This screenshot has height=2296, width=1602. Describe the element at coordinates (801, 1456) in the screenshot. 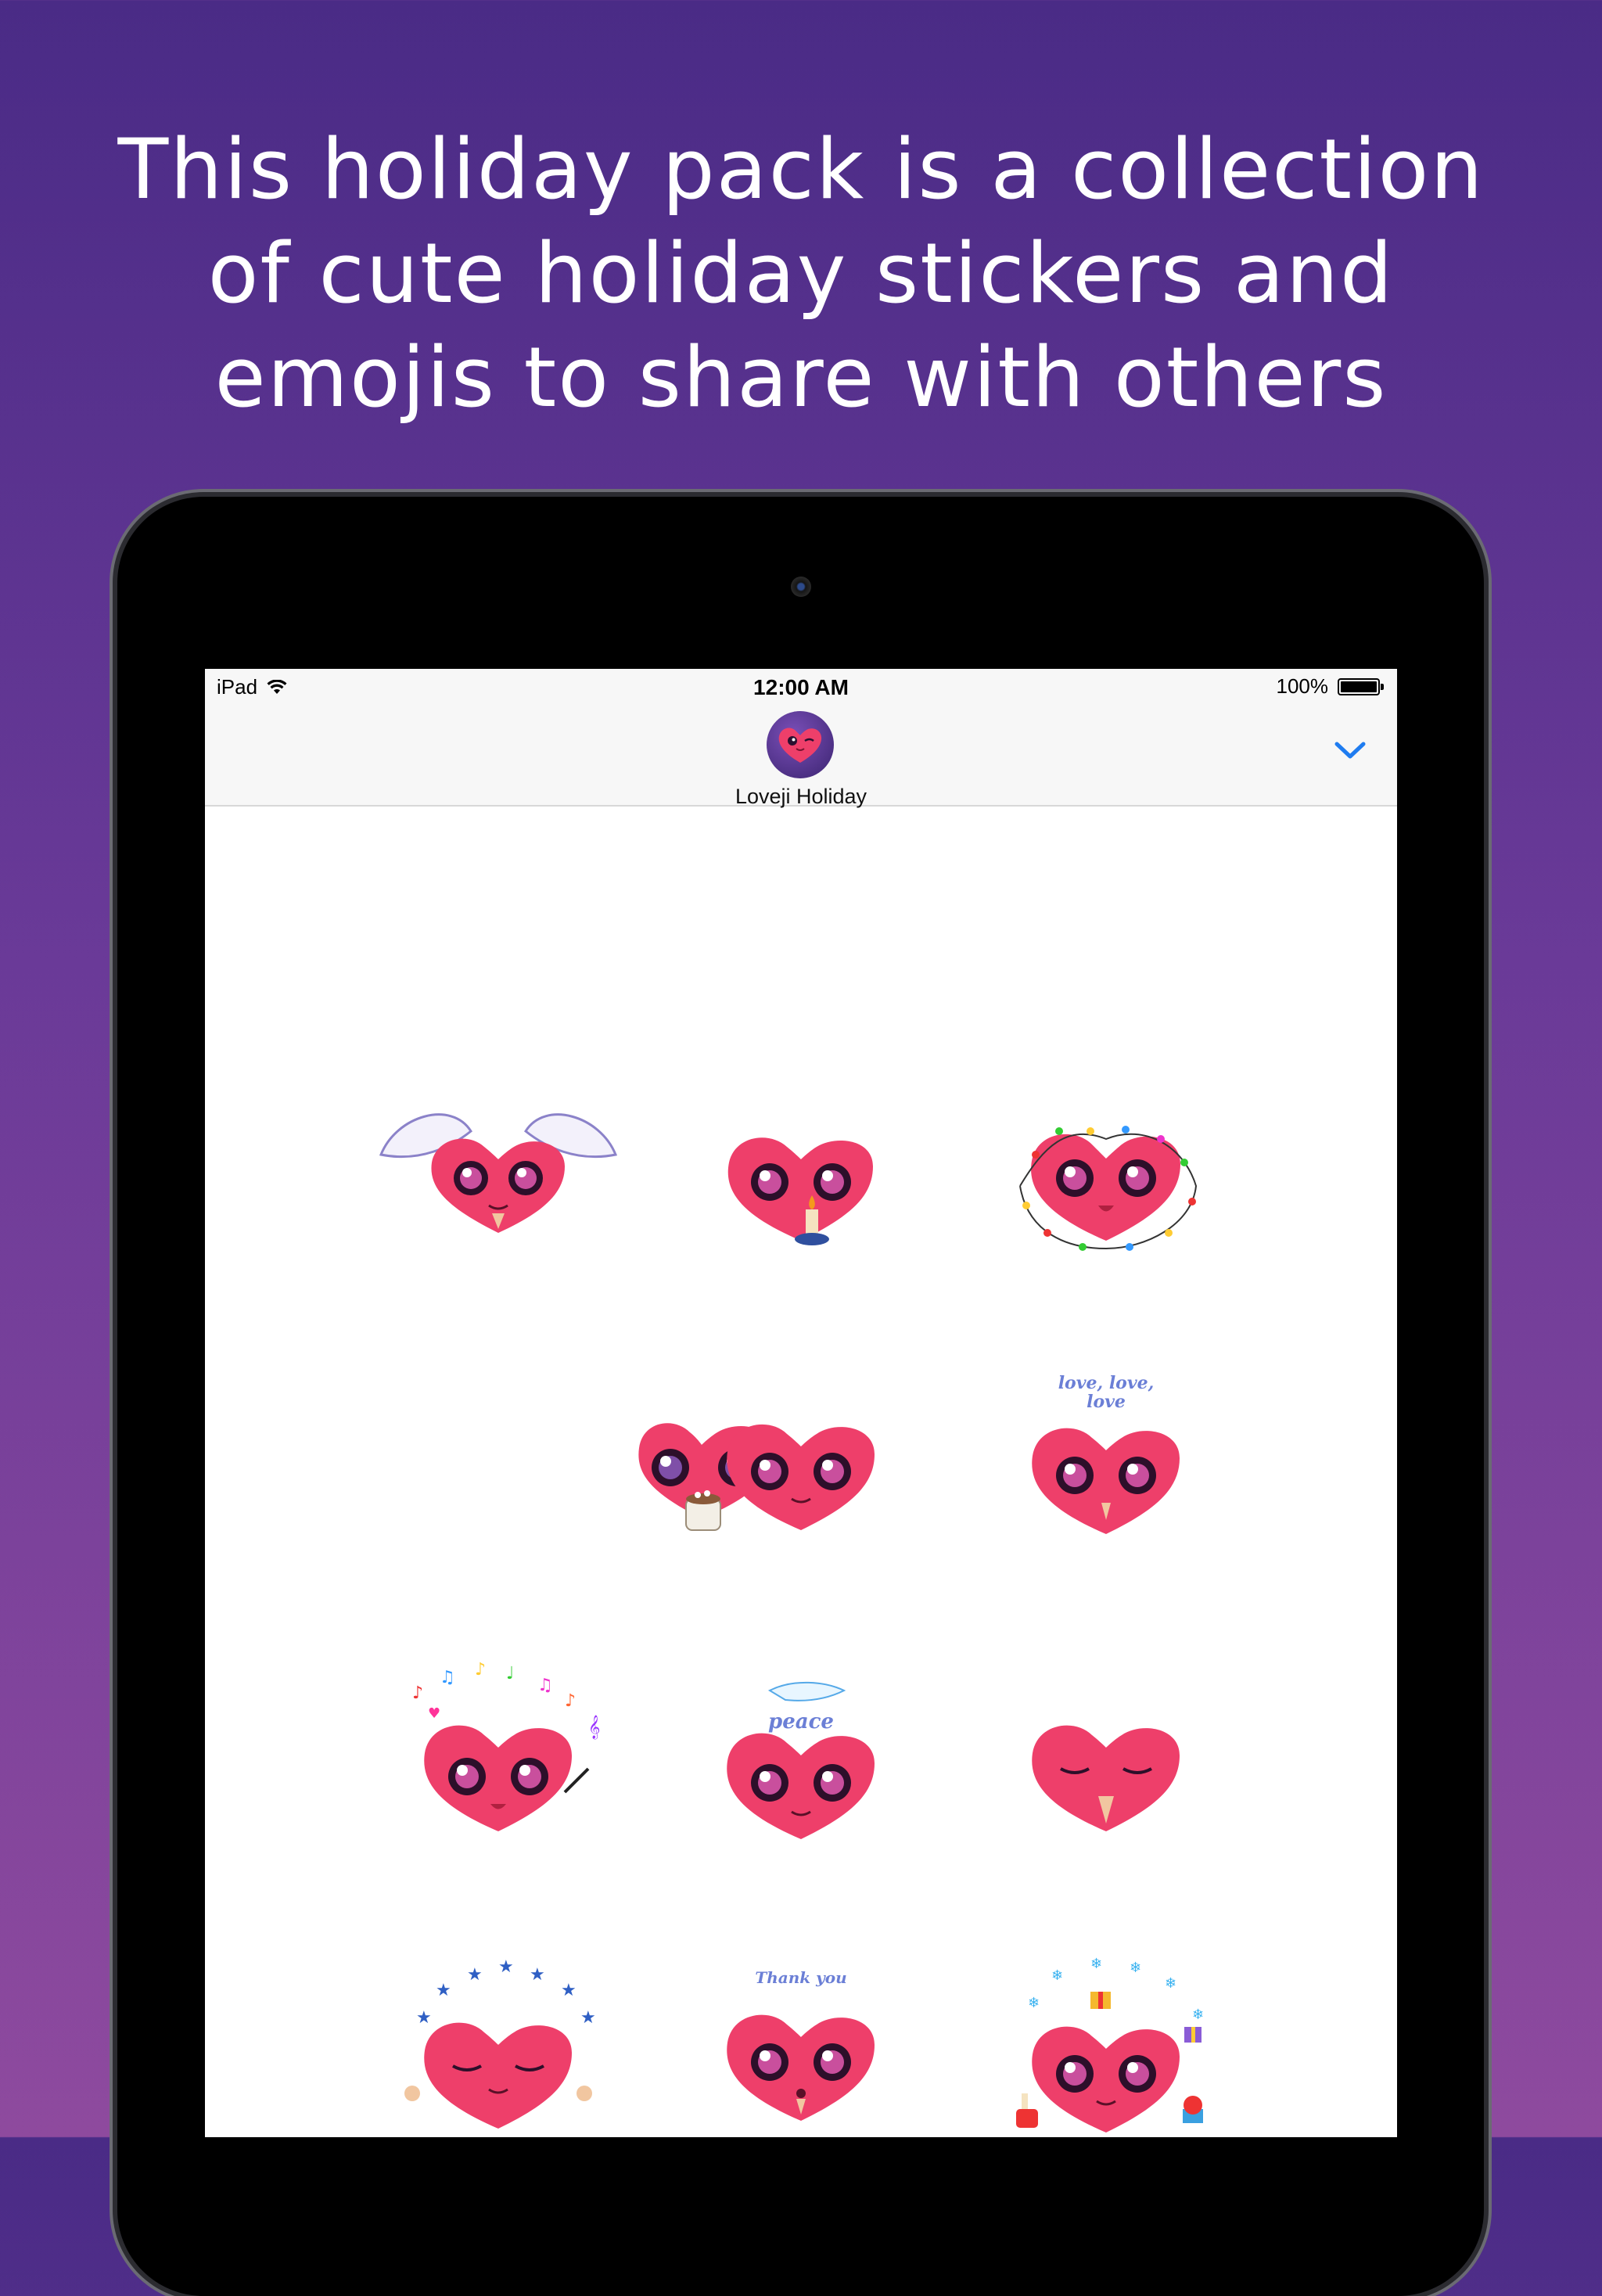

I see `sticker-smiling-heart` at that location.